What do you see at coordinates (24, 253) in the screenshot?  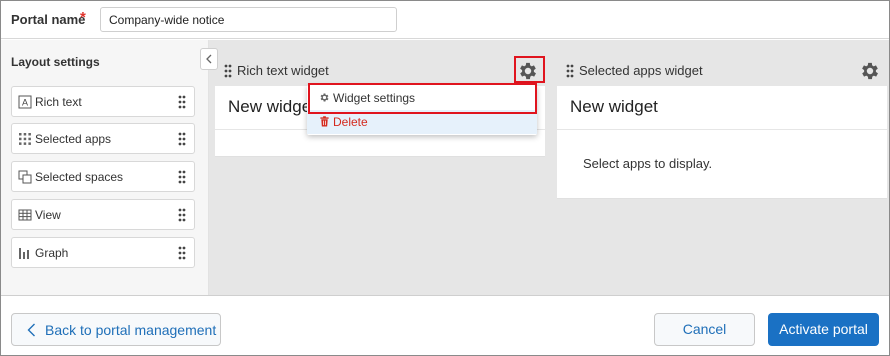 I see `bar-graph-icon` at bounding box center [24, 253].